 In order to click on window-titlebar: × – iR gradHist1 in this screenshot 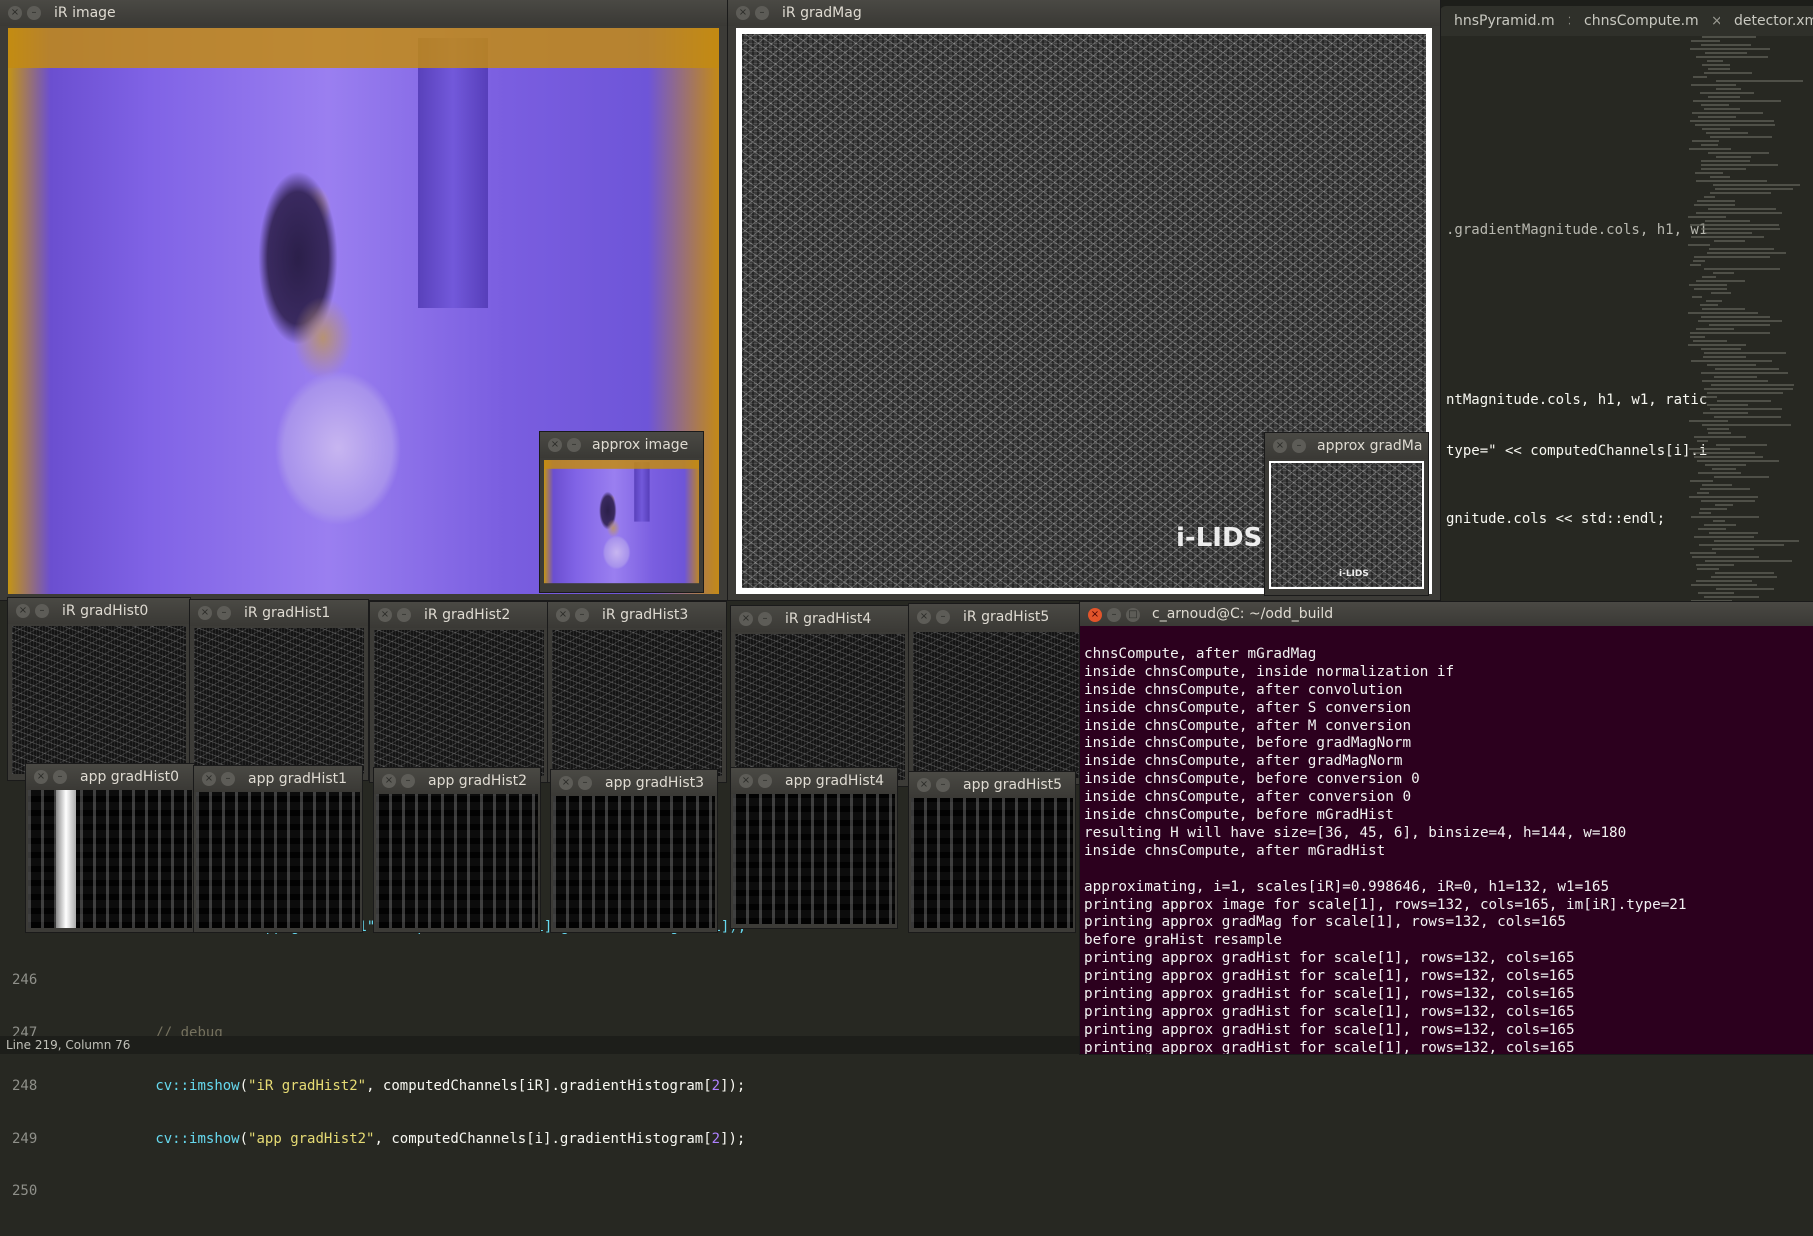, I will do `click(279, 613)`.